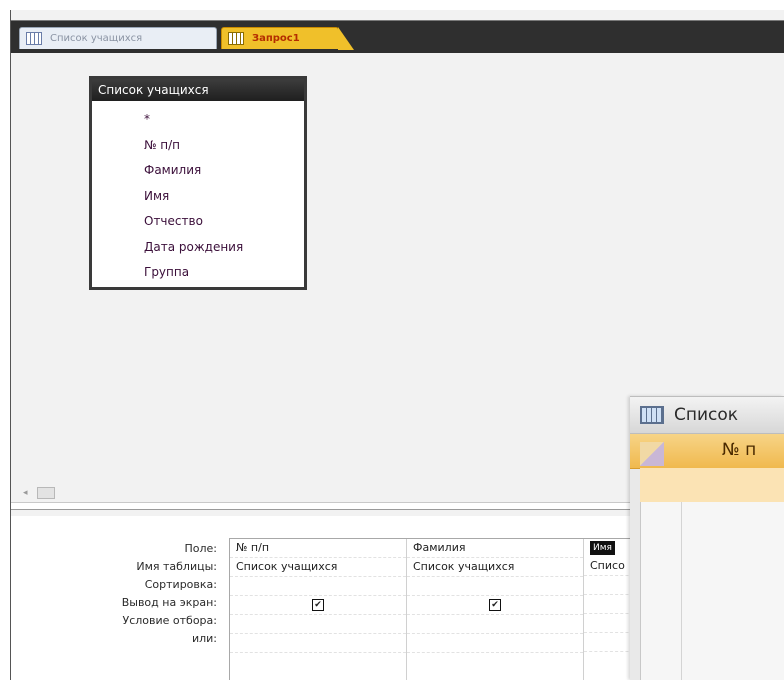 The width and height of the screenshot is (784, 680). What do you see at coordinates (652, 454) in the screenshot?
I see `select-all-corner` at bounding box center [652, 454].